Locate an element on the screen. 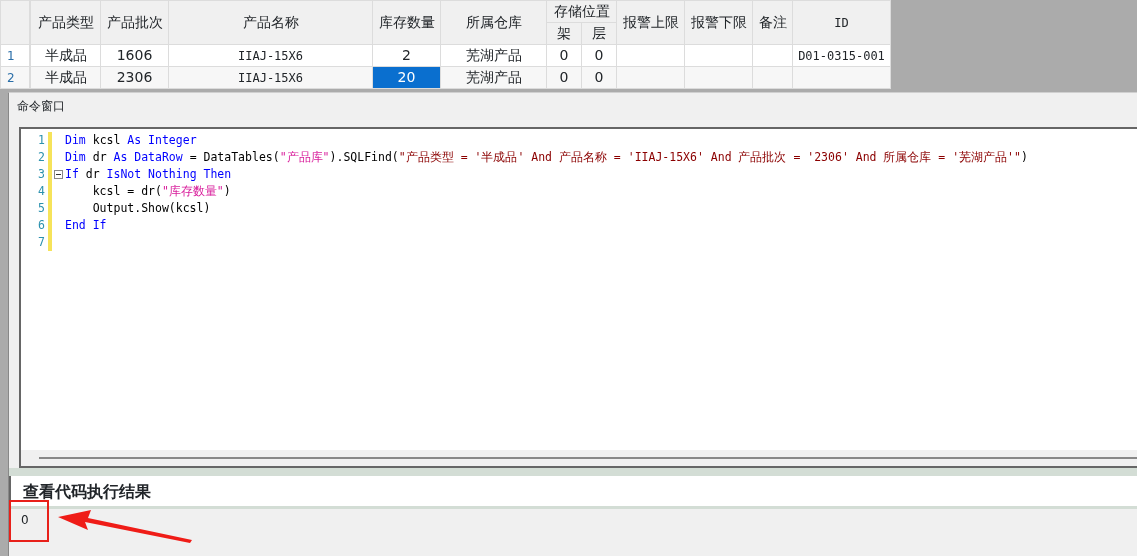 This screenshot has width=1137, height=556. column-header: 报警上限 is located at coordinates (650, 22).